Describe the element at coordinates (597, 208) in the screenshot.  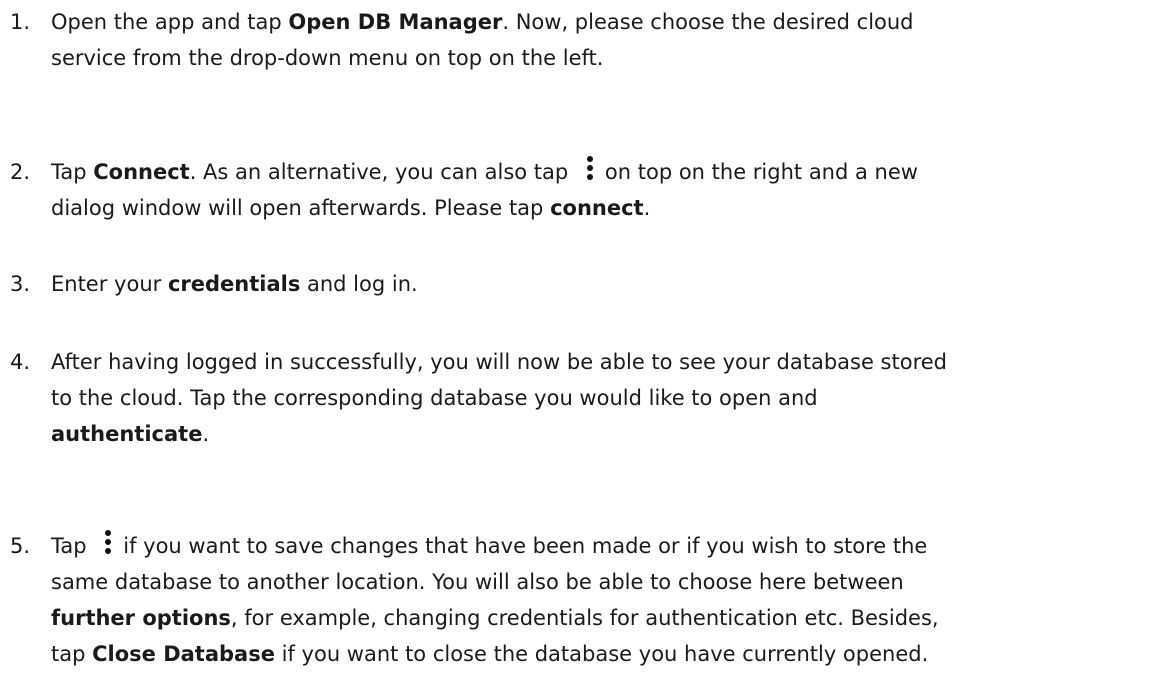
I see `ui-term-connect-lower: connect` at that location.